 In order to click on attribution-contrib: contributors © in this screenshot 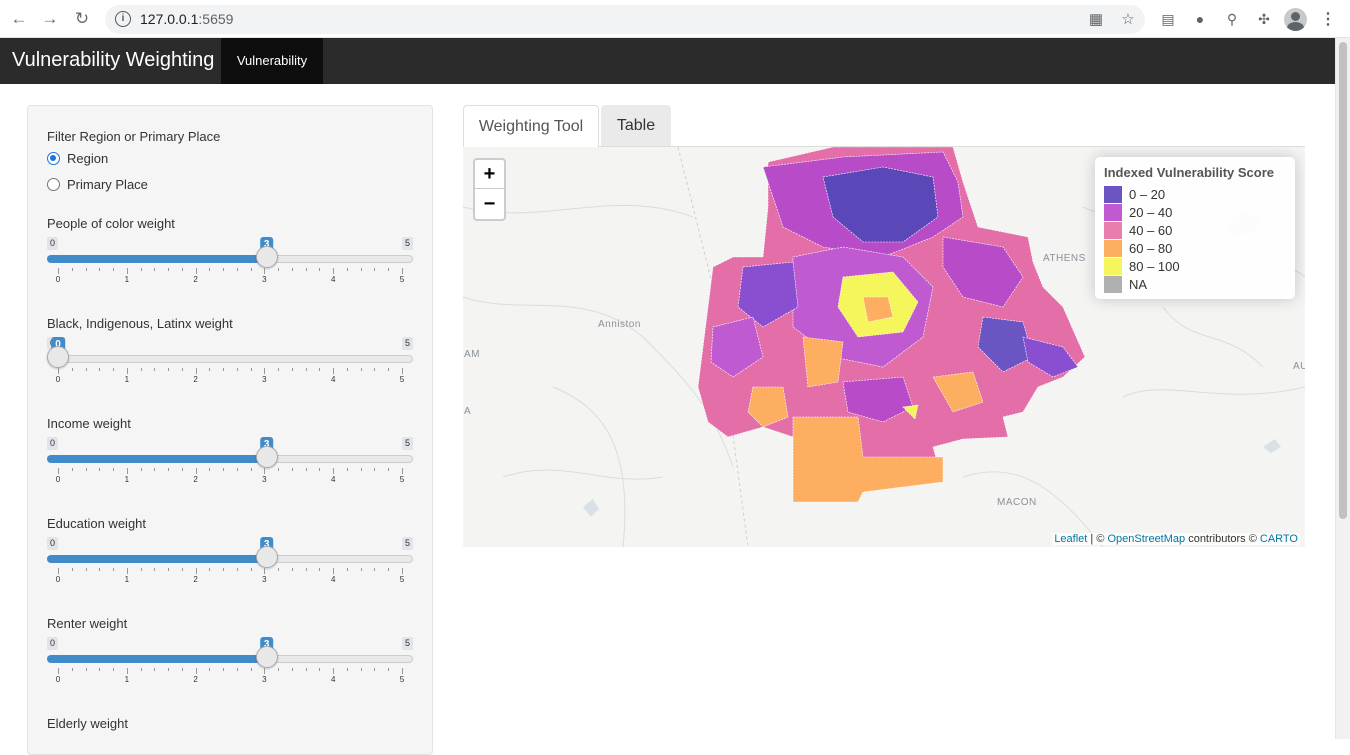, I will do `click(1222, 539)`.